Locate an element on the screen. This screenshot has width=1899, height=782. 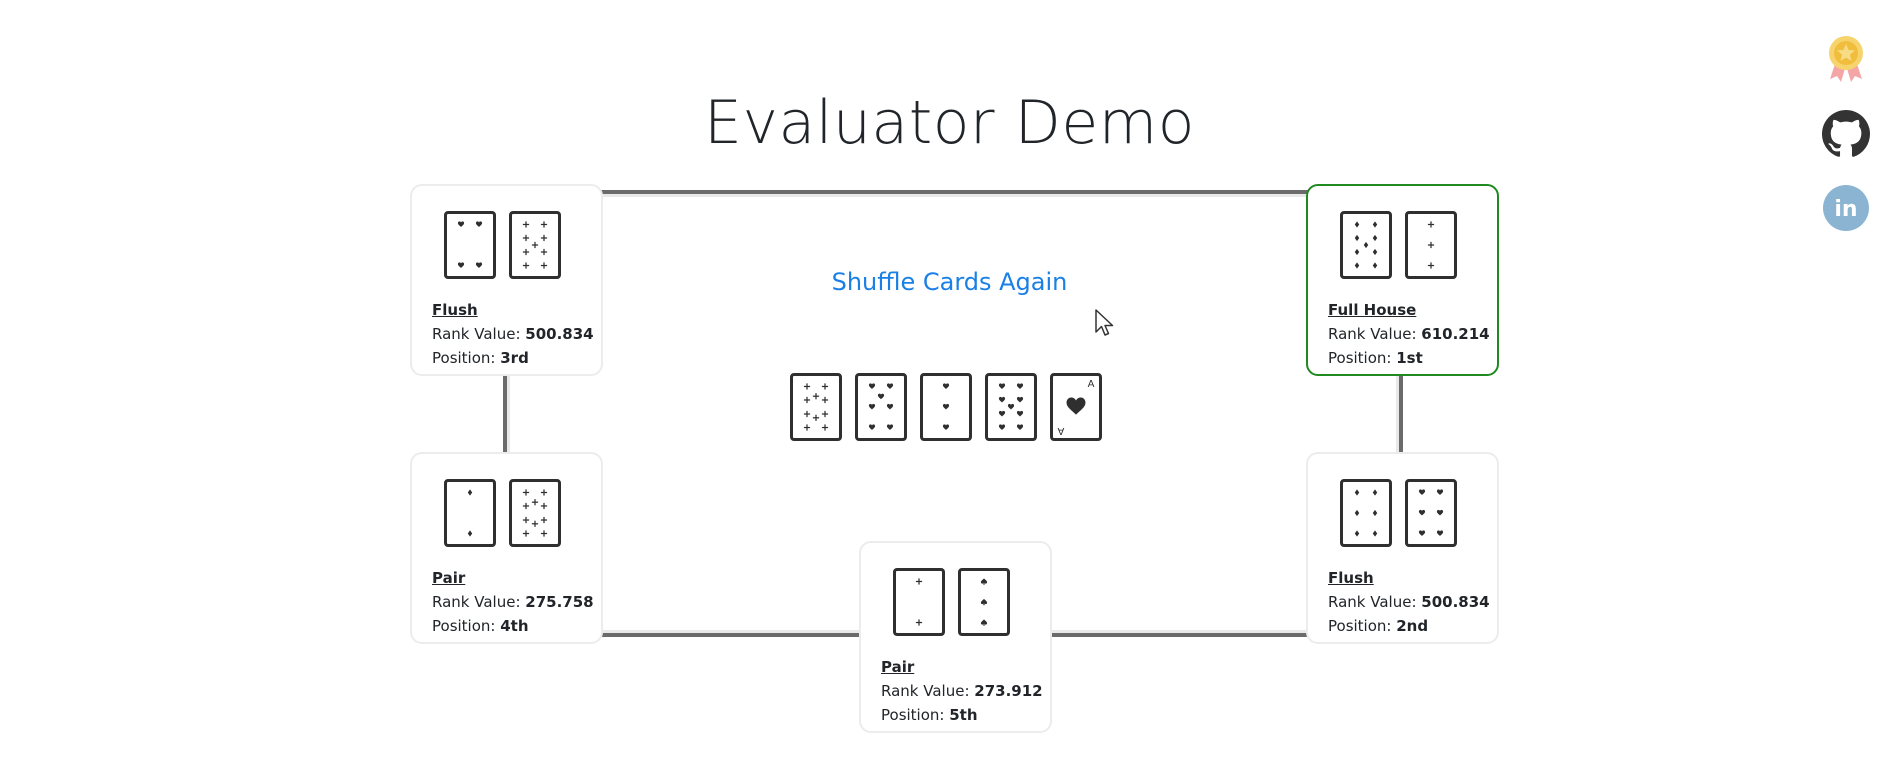
page-title: Evaluator Demo is located at coordinates (949, 123).